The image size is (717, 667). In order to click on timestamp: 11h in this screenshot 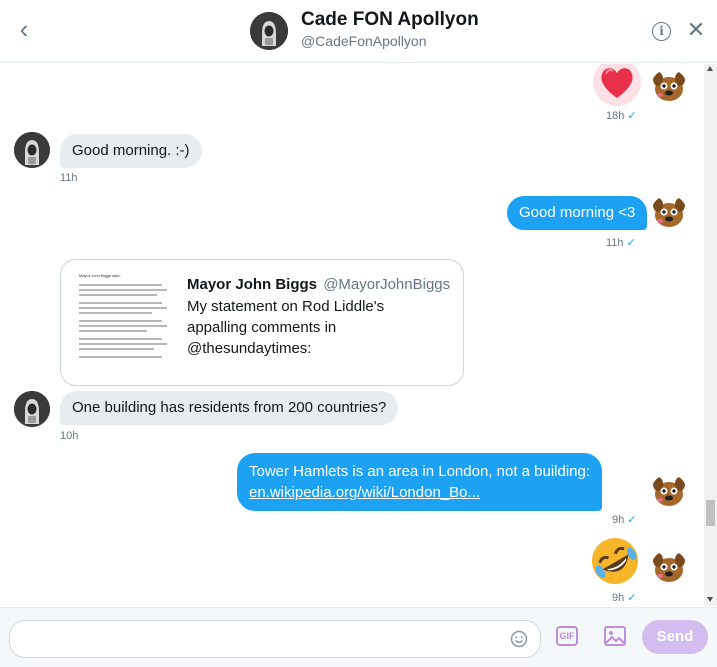, I will do `click(69, 178)`.